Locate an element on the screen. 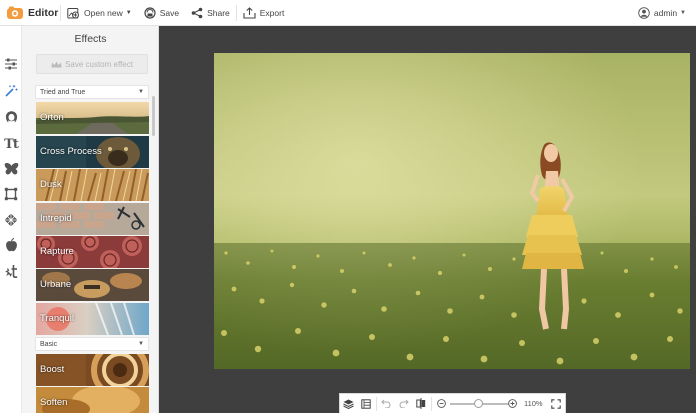 The height and width of the screenshot is (413, 696). effect-cross-process: Cross Process is located at coordinates (92, 152).